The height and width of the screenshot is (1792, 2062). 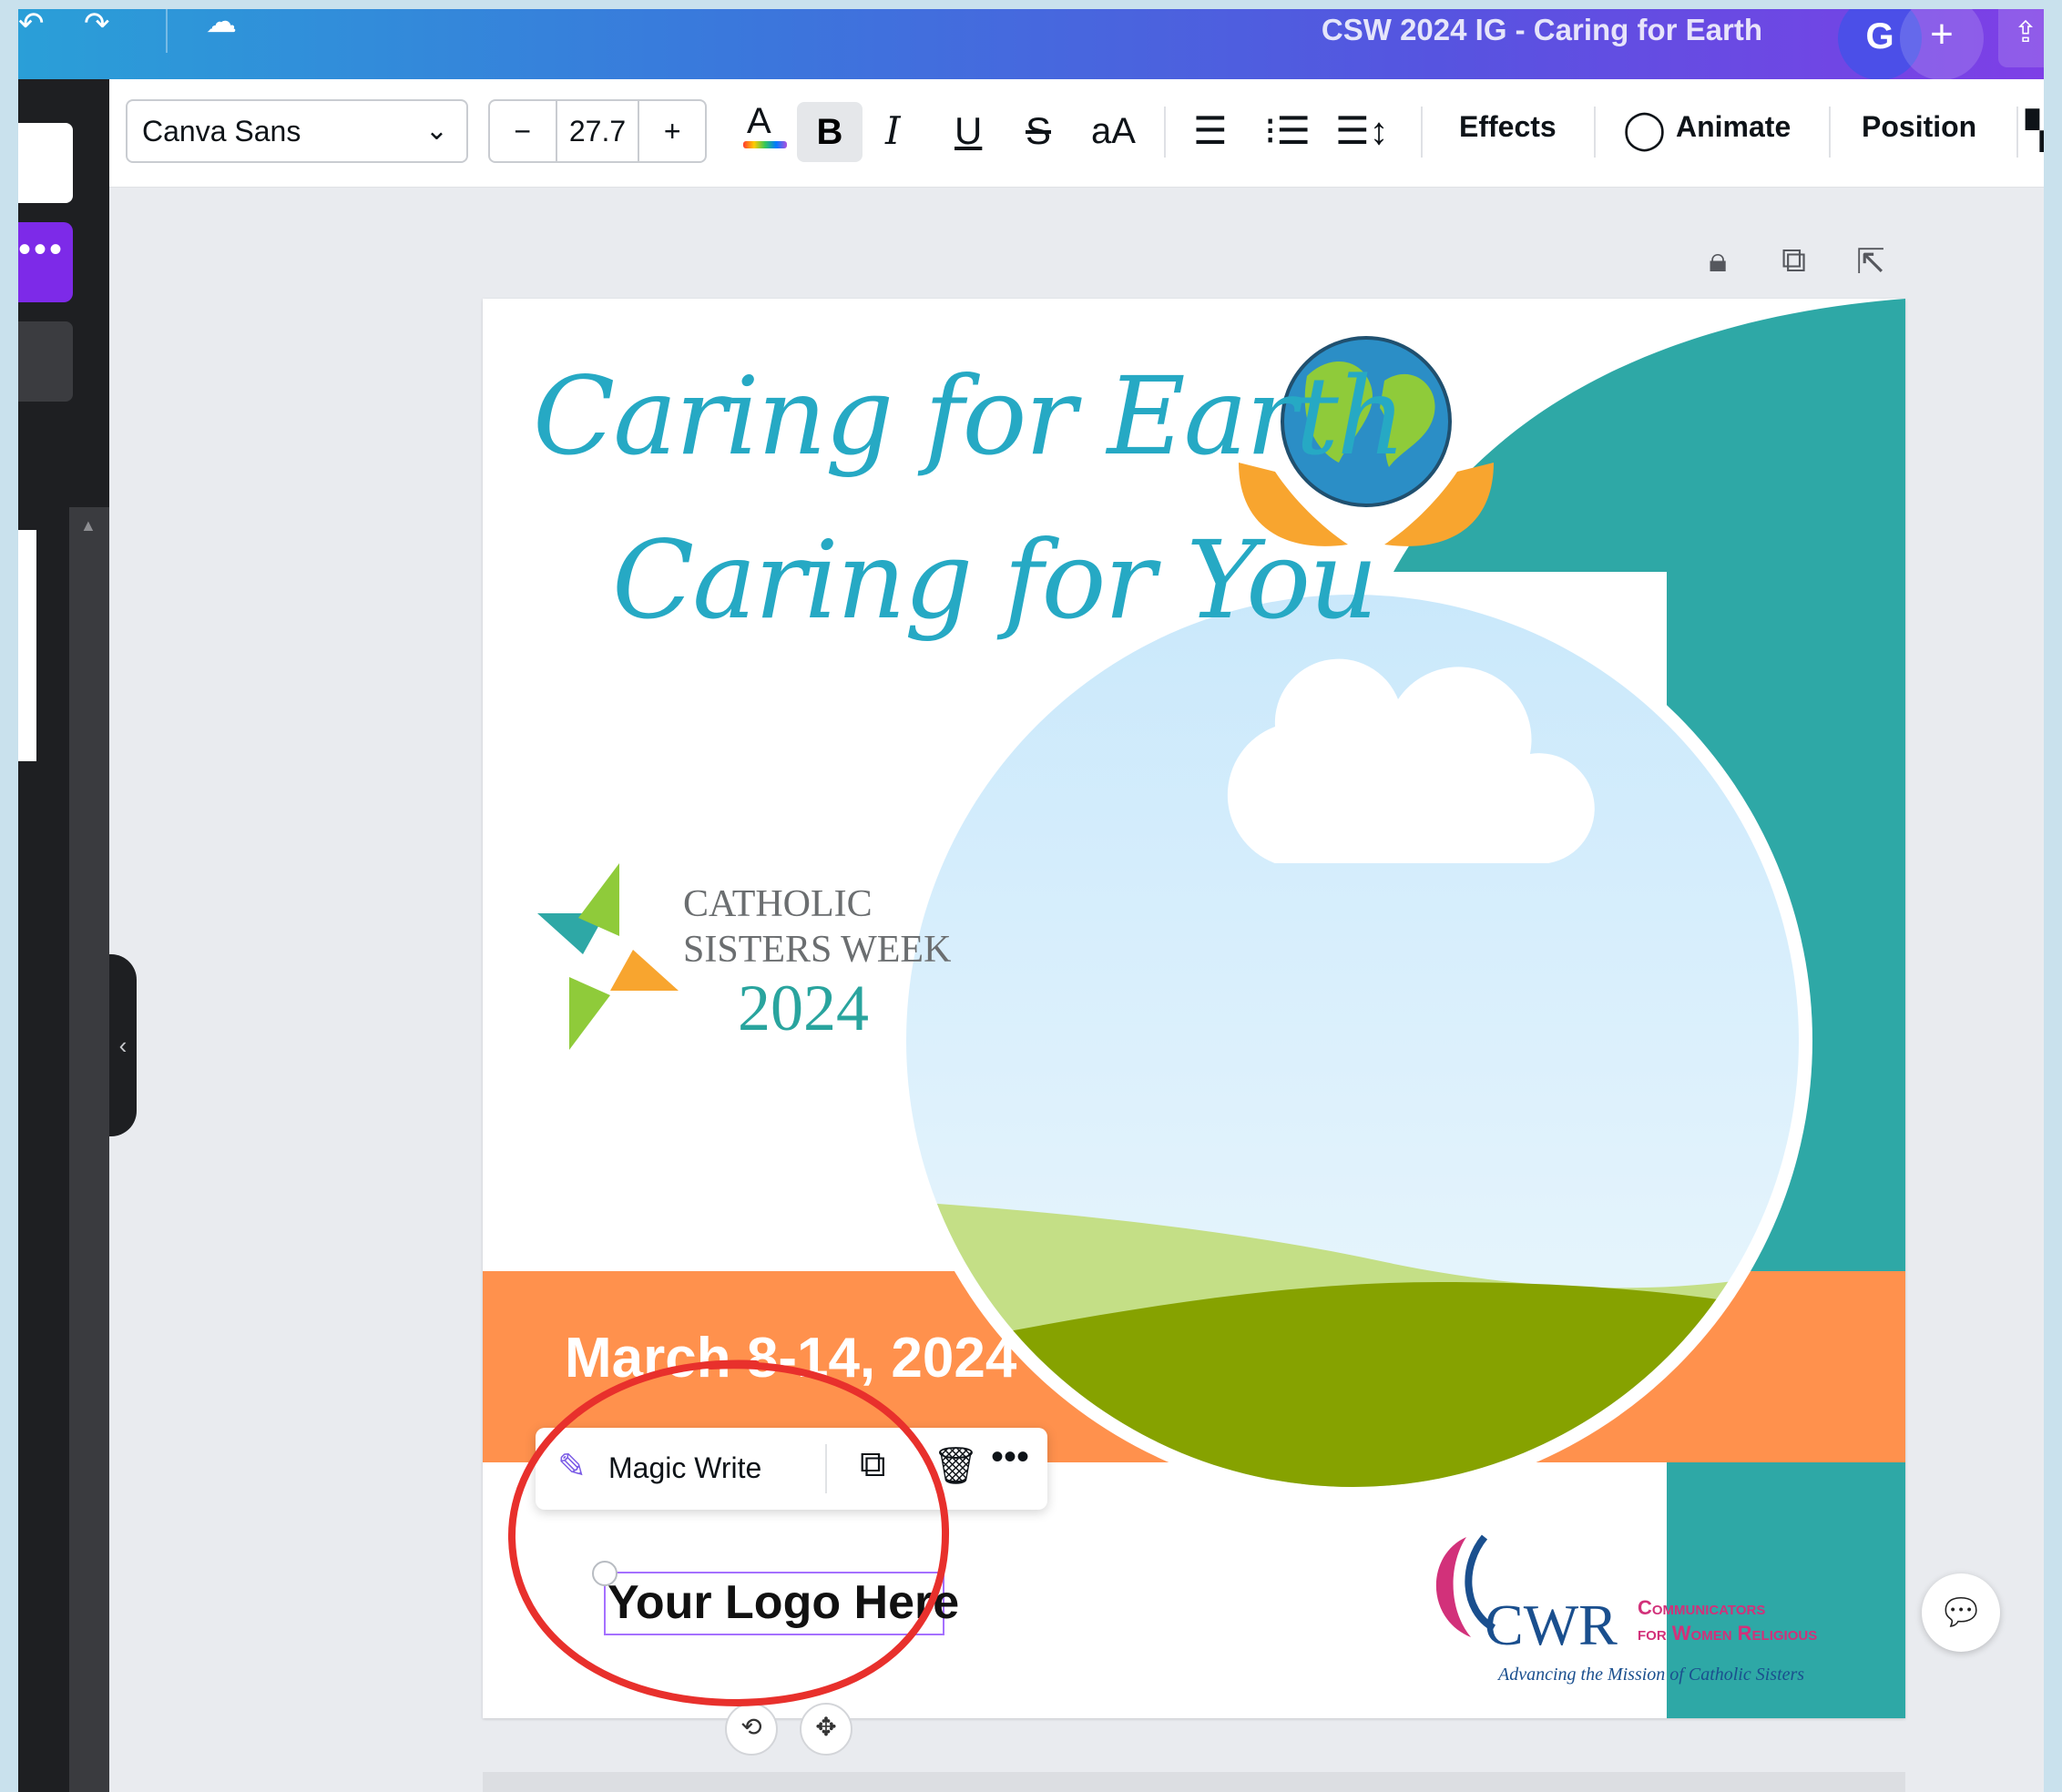 What do you see at coordinates (728, 1533) in the screenshot?
I see `red-annotation-circle` at bounding box center [728, 1533].